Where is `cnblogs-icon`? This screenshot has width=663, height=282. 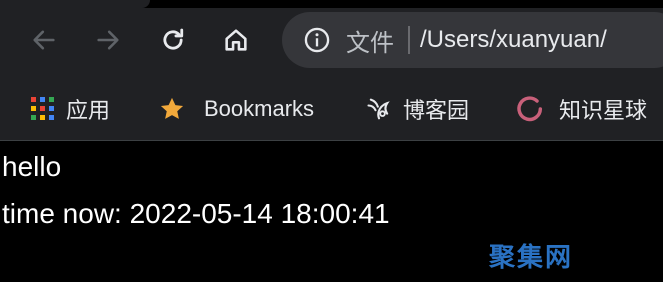 cnblogs-icon is located at coordinates (379, 109).